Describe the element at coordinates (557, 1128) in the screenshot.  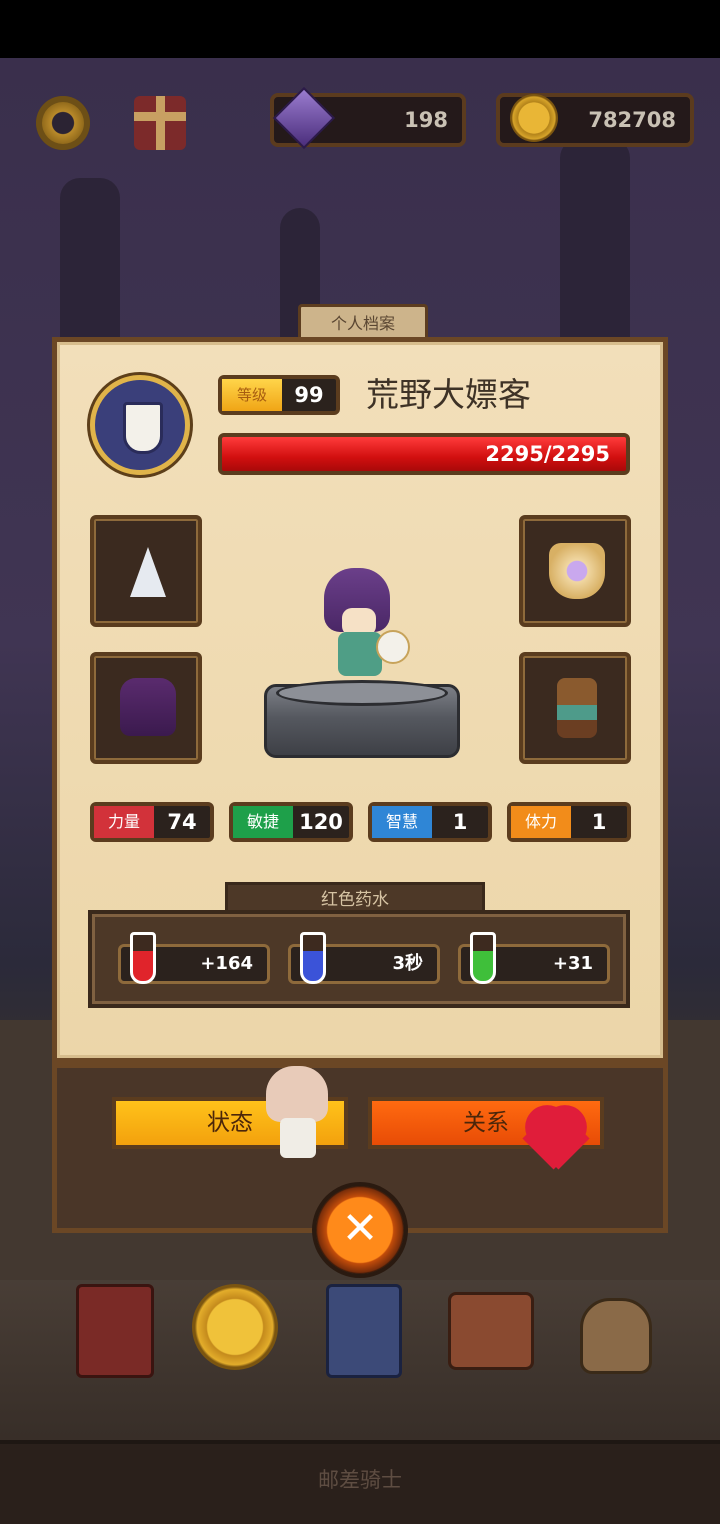
I see `heart-icon` at that location.